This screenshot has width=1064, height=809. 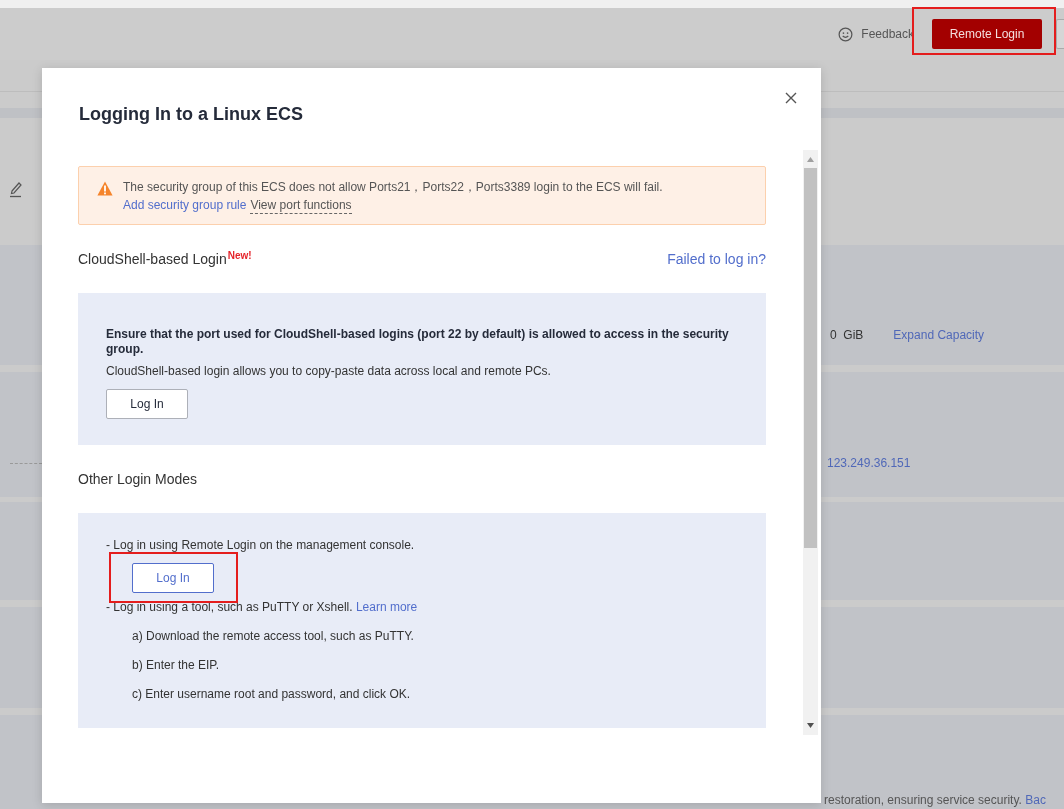 I want to click on scrollbar, so click(x=810, y=442).